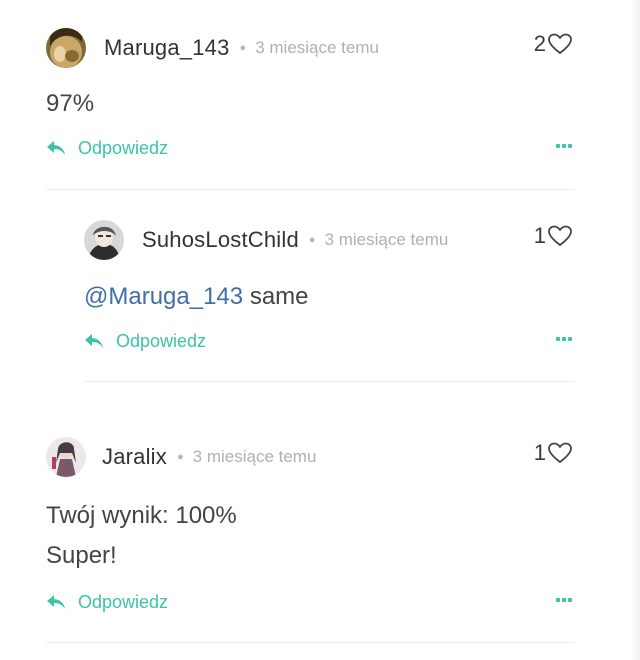 This screenshot has width=640, height=660. Describe the element at coordinates (539, 43) in the screenshot. I see `like-count: 2` at that location.